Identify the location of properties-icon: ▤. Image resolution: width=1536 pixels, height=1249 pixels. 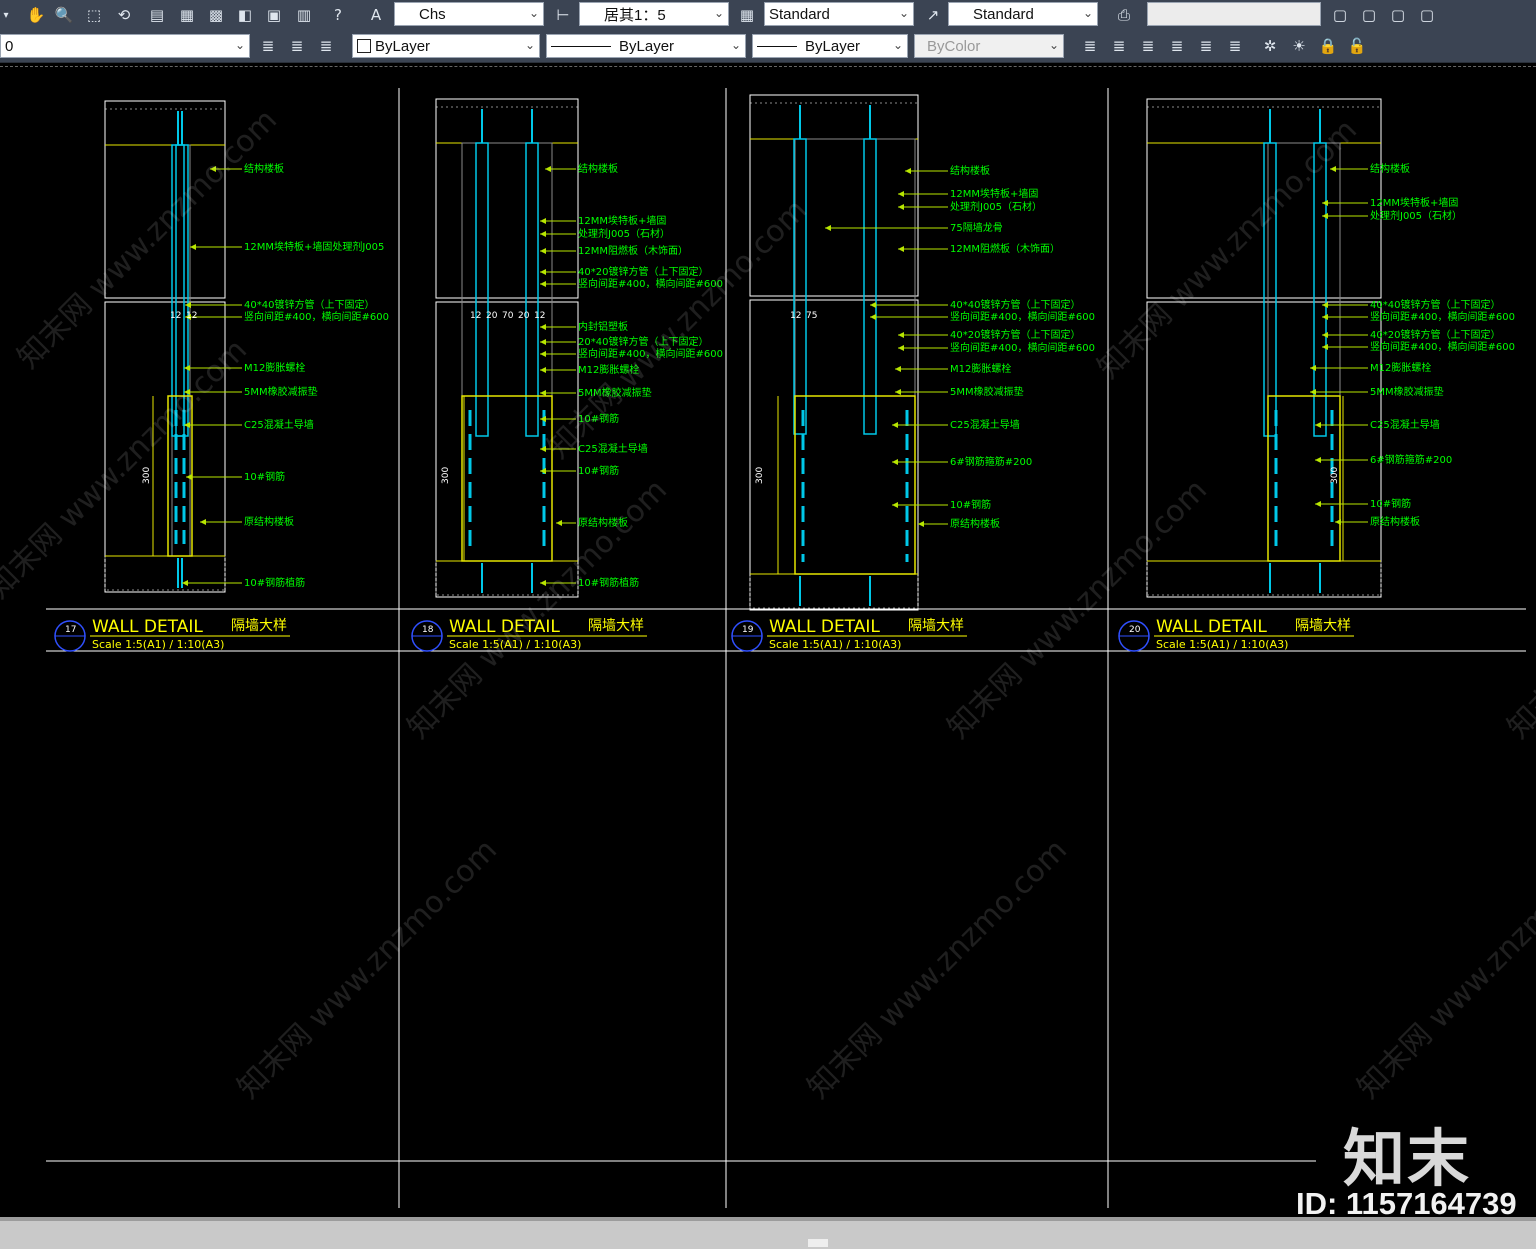
(157, 15).